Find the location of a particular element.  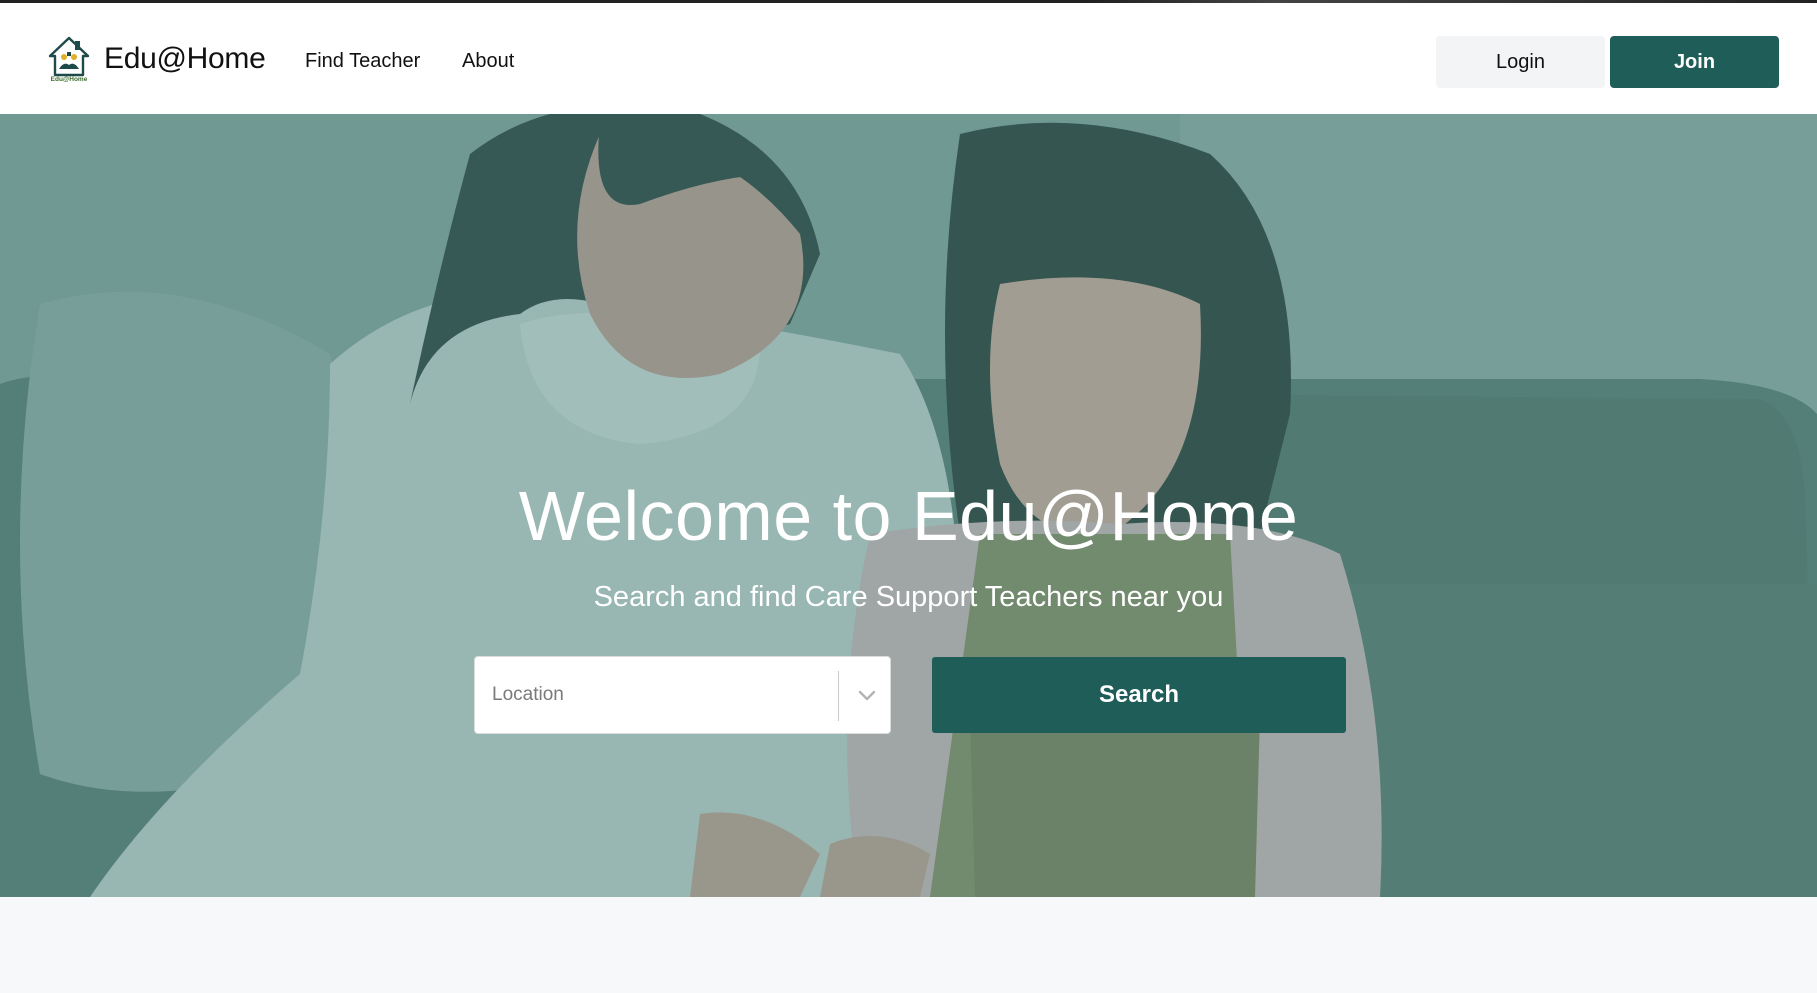

nav-link-about: About is located at coordinates (488, 61).